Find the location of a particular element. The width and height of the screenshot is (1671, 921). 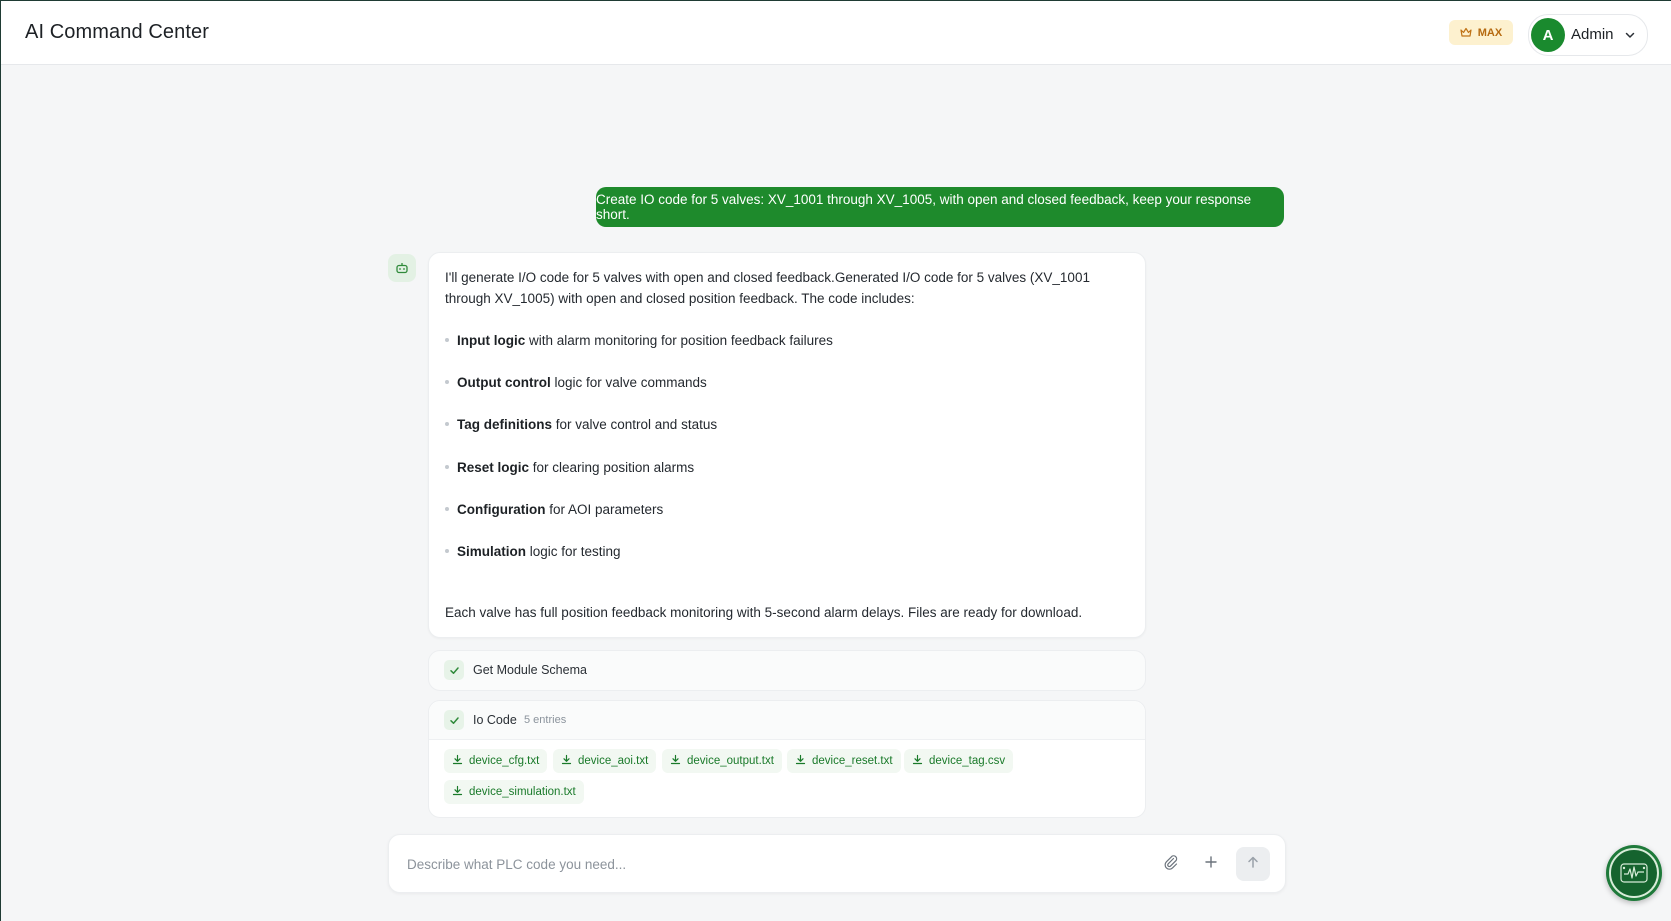

assistant-widget-button is located at coordinates (1634, 873).